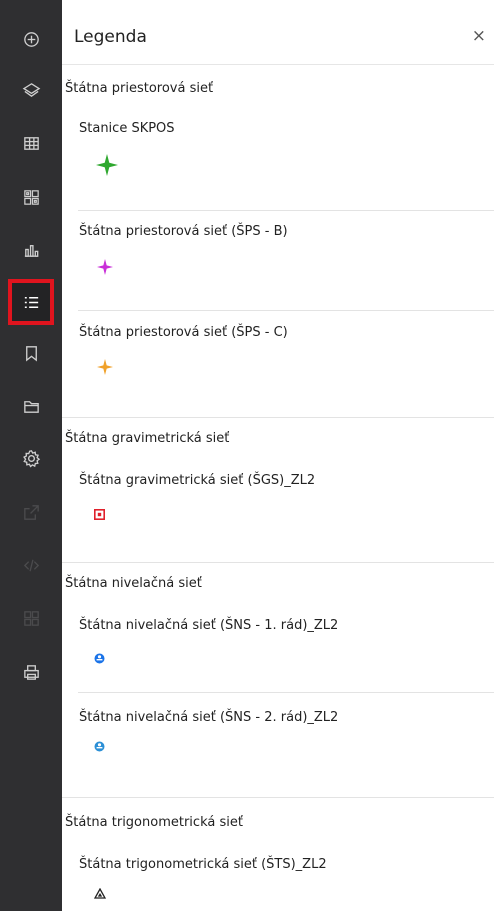  I want to click on table-button, so click(31, 143).